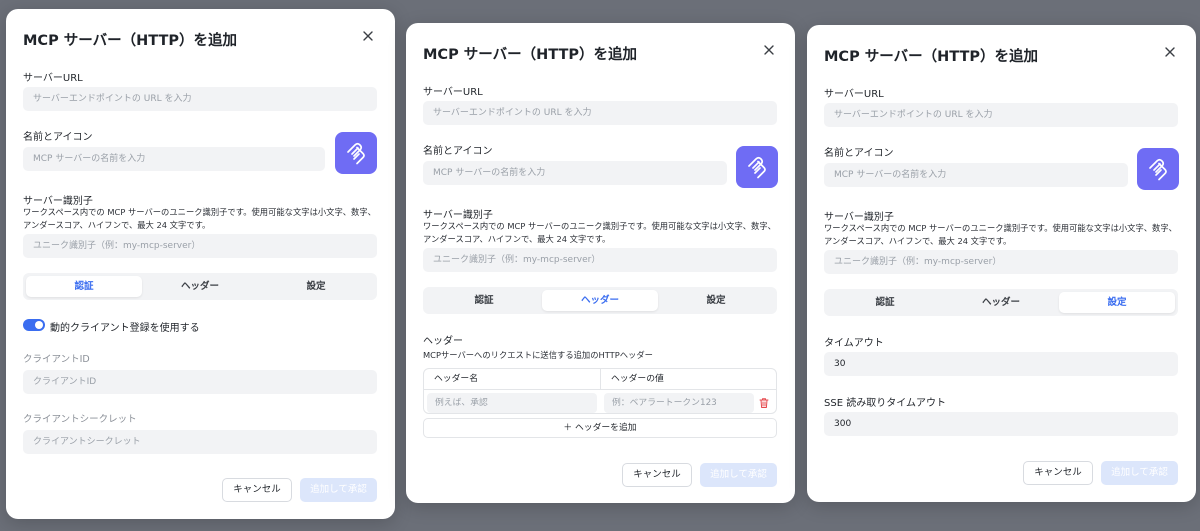 This screenshot has height=531, width=1200. What do you see at coordinates (200, 442) in the screenshot?
I see `client-secret-input: クライアントシークレット` at bounding box center [200, 442].